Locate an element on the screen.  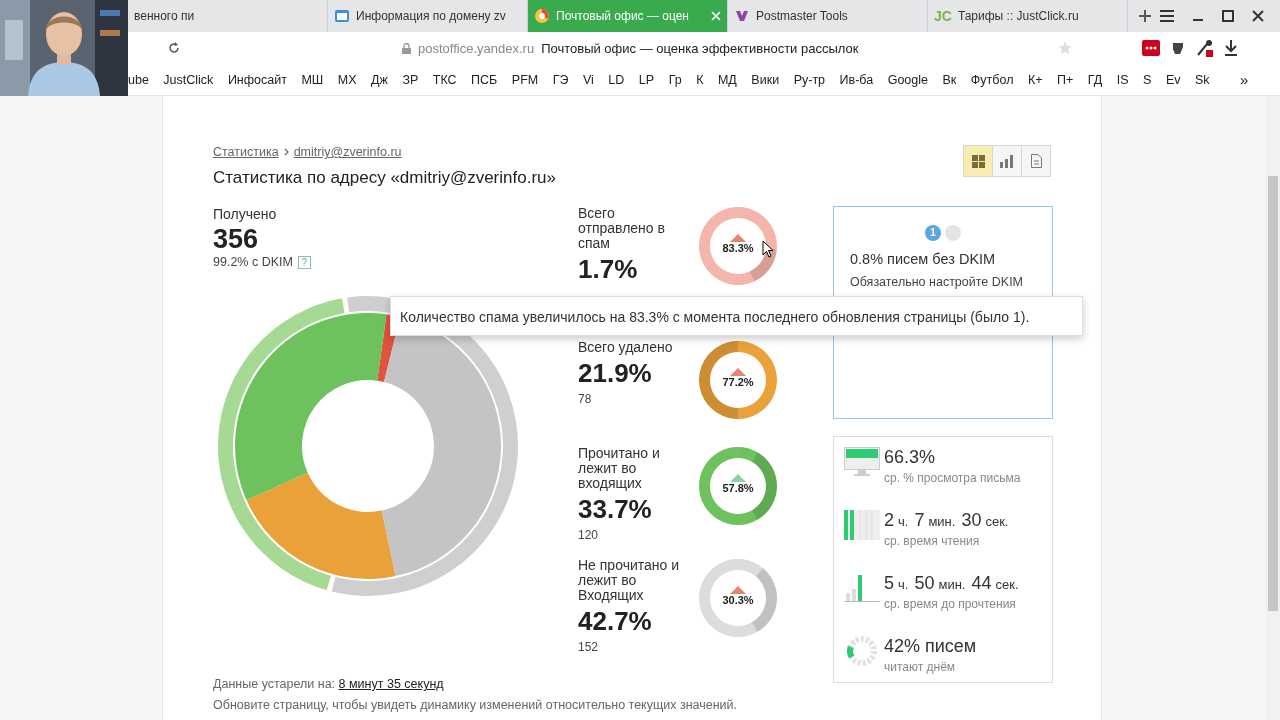
reload-icon is located at coordinates (174, 48).